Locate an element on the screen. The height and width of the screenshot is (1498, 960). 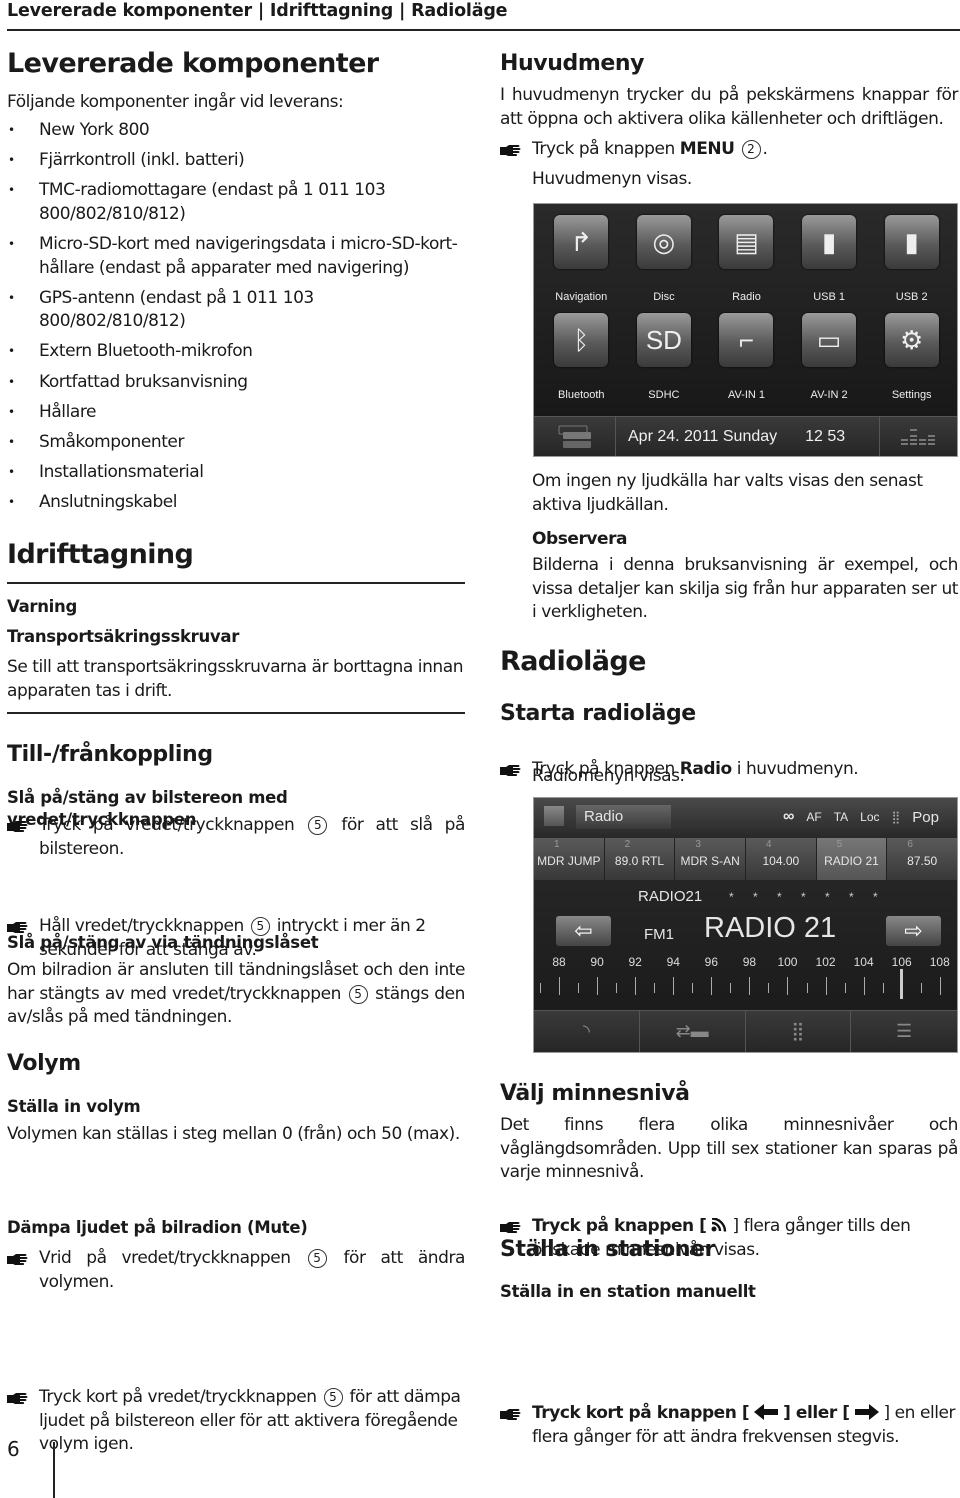
layers-icon is located at coordinates (574, 436).